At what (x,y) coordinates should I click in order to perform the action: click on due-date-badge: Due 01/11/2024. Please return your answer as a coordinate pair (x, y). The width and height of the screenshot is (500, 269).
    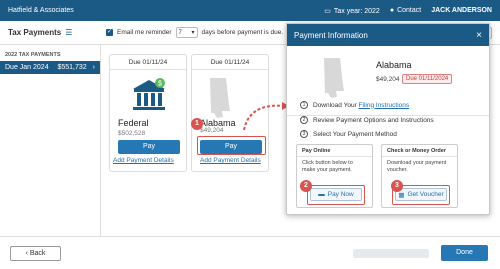
    Looking at the image, I should click on (427, 79).